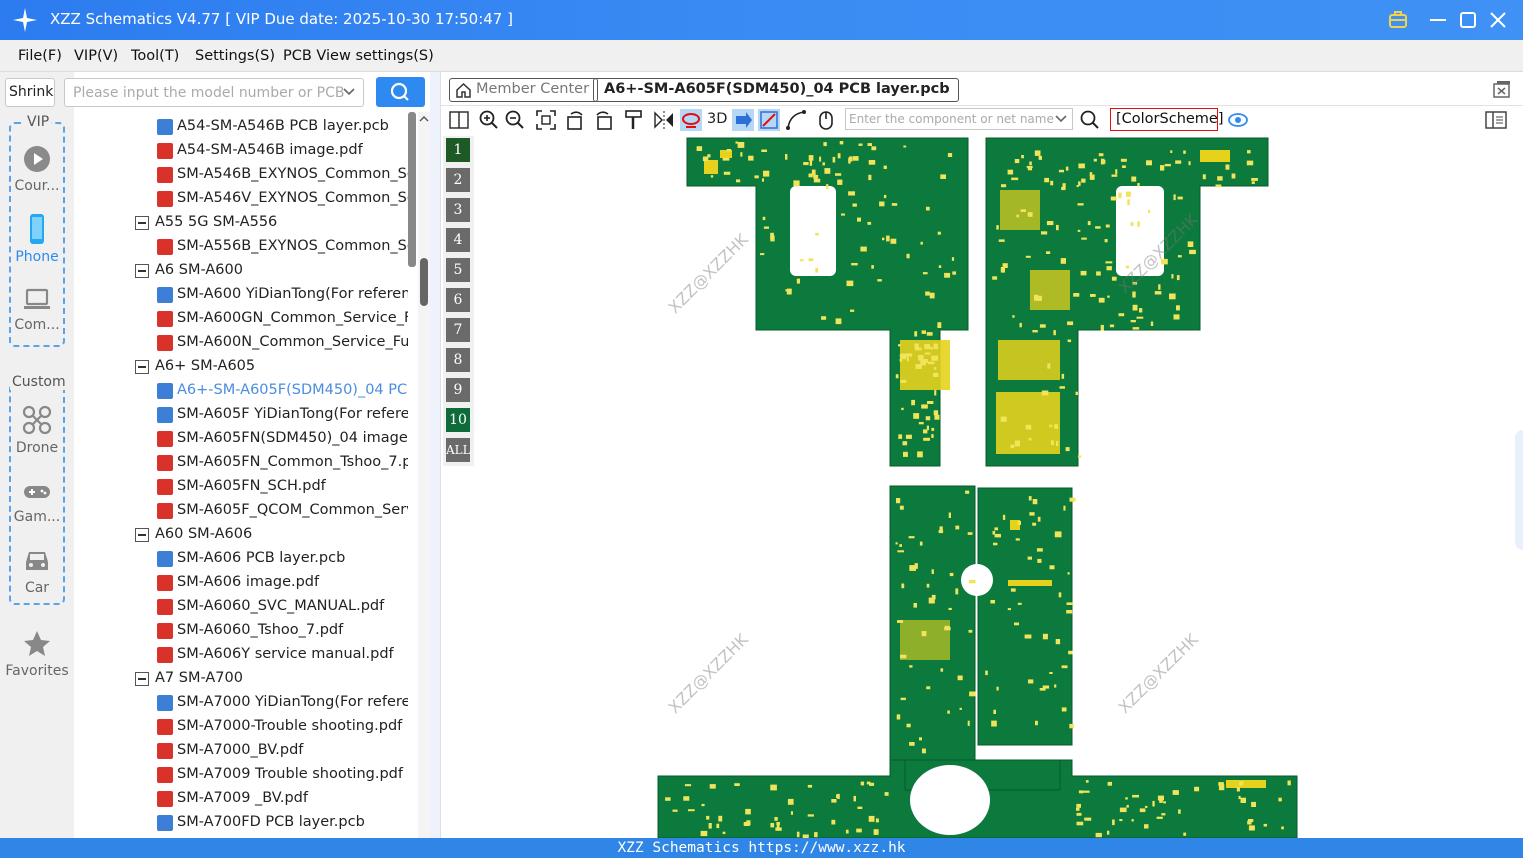  What do you see at coordinates (458, 240) in the screenshot?
I see `layer-button-4: 4` at bounding box center [458, 240].